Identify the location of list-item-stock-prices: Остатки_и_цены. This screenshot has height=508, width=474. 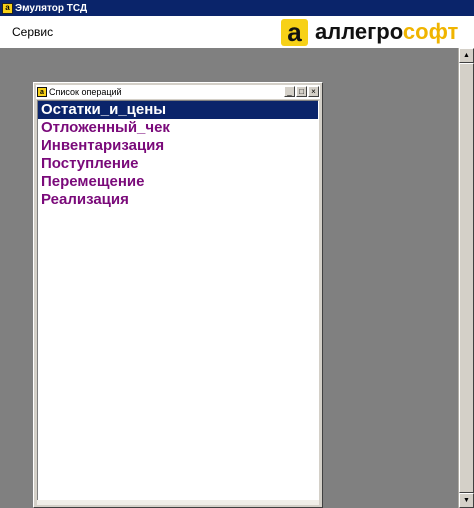
(178, 110).